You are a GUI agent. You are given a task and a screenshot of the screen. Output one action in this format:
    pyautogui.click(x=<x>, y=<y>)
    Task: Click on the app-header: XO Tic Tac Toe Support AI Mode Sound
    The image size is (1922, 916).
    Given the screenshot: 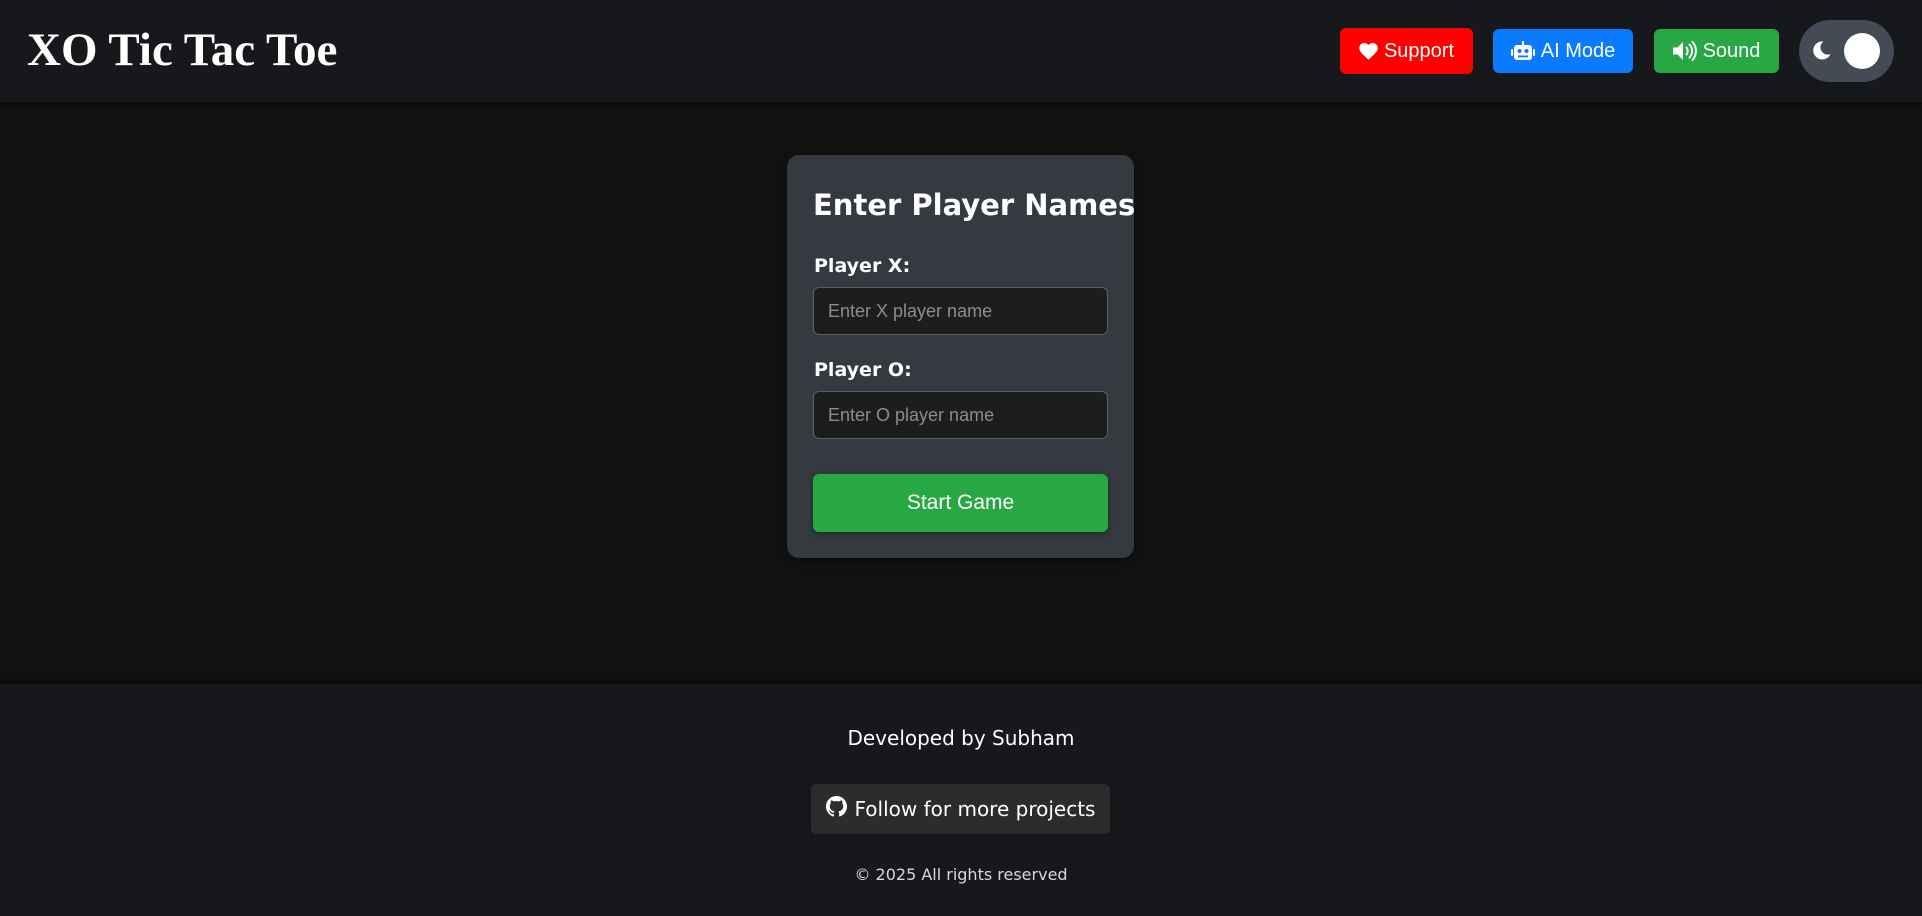 What is the action you would take?
    pyautogui.click(x=961, y=51)
    